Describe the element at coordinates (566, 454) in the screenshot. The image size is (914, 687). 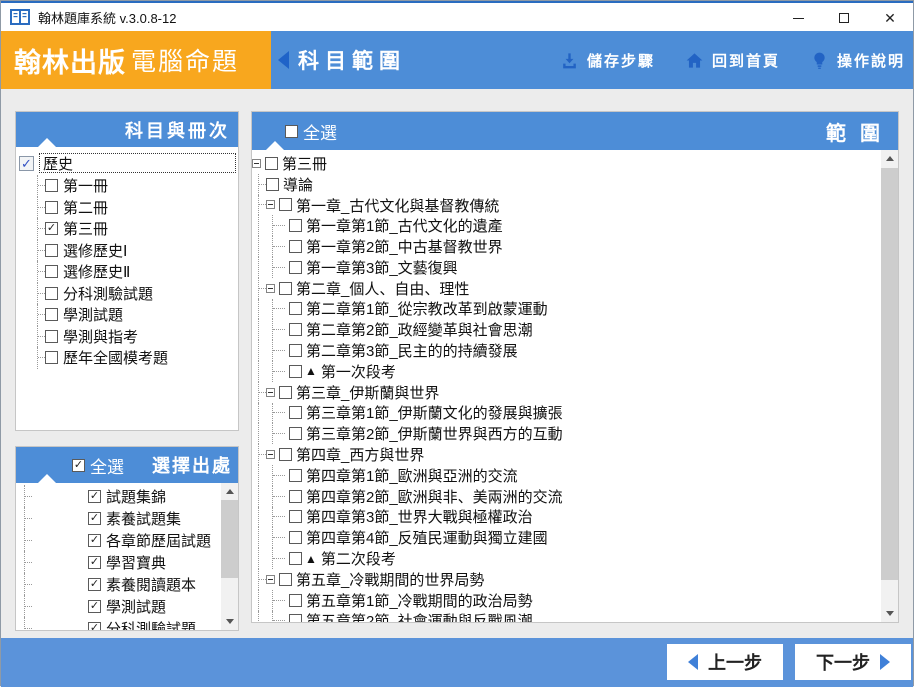
I see `scope-tree-row: 第四章_西方與世界` at that location.